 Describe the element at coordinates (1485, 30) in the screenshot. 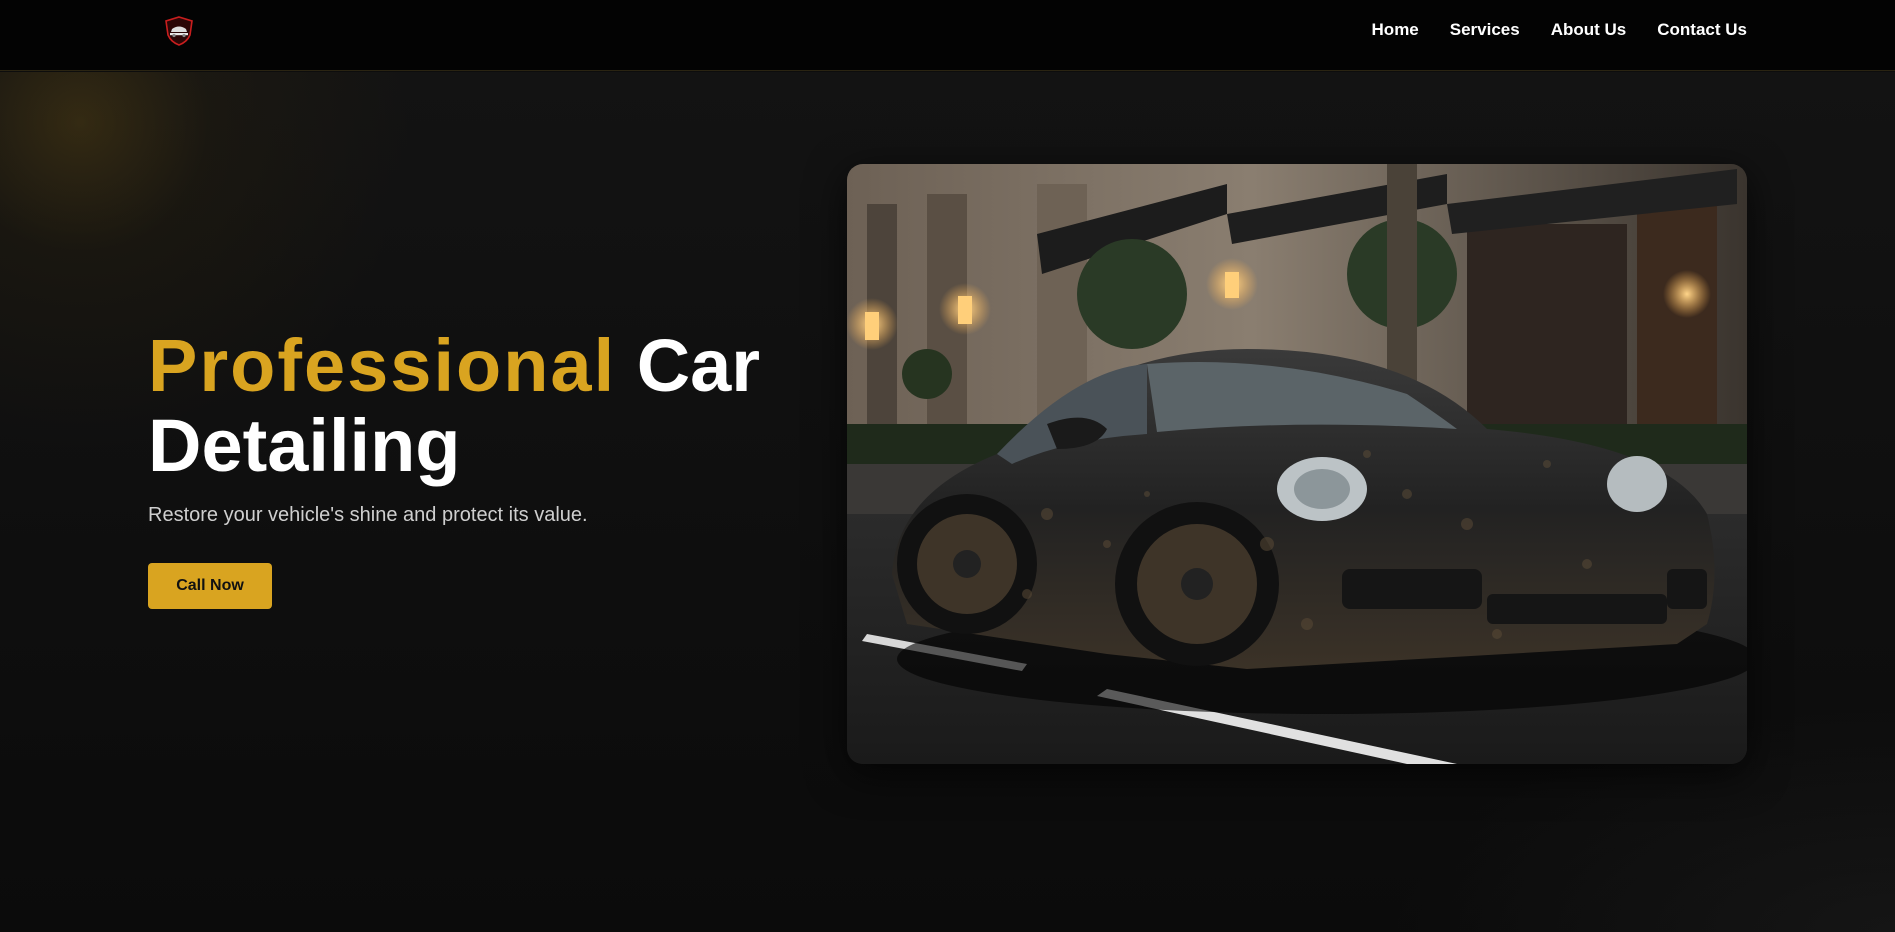

I see `nav-link-services: Services` at that location.